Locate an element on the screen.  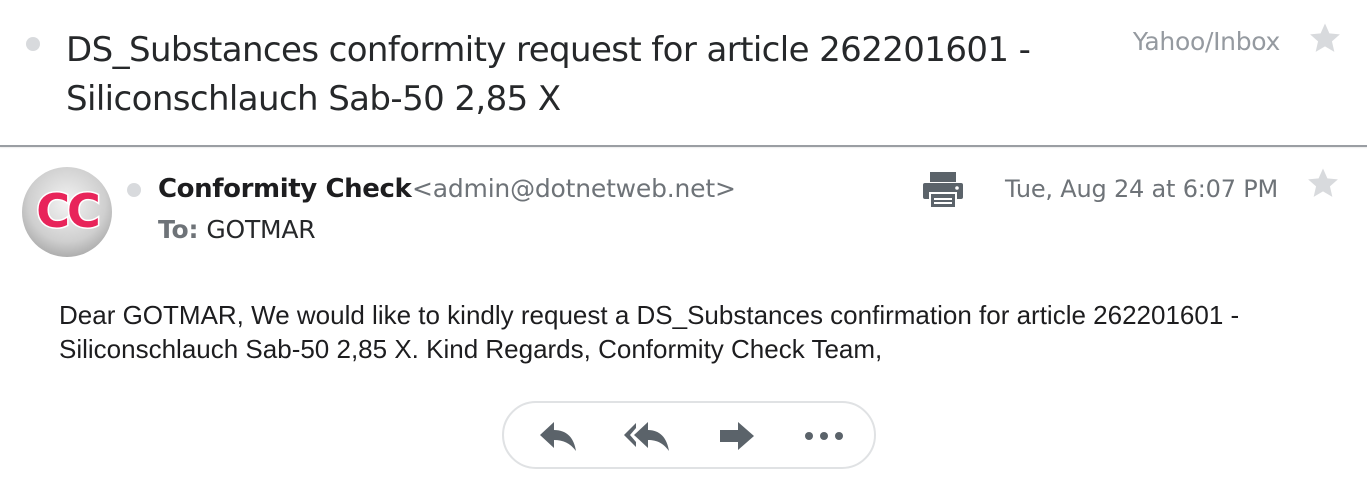
recipient-line: To: GOTMAR is located at coordinates (237, 230).